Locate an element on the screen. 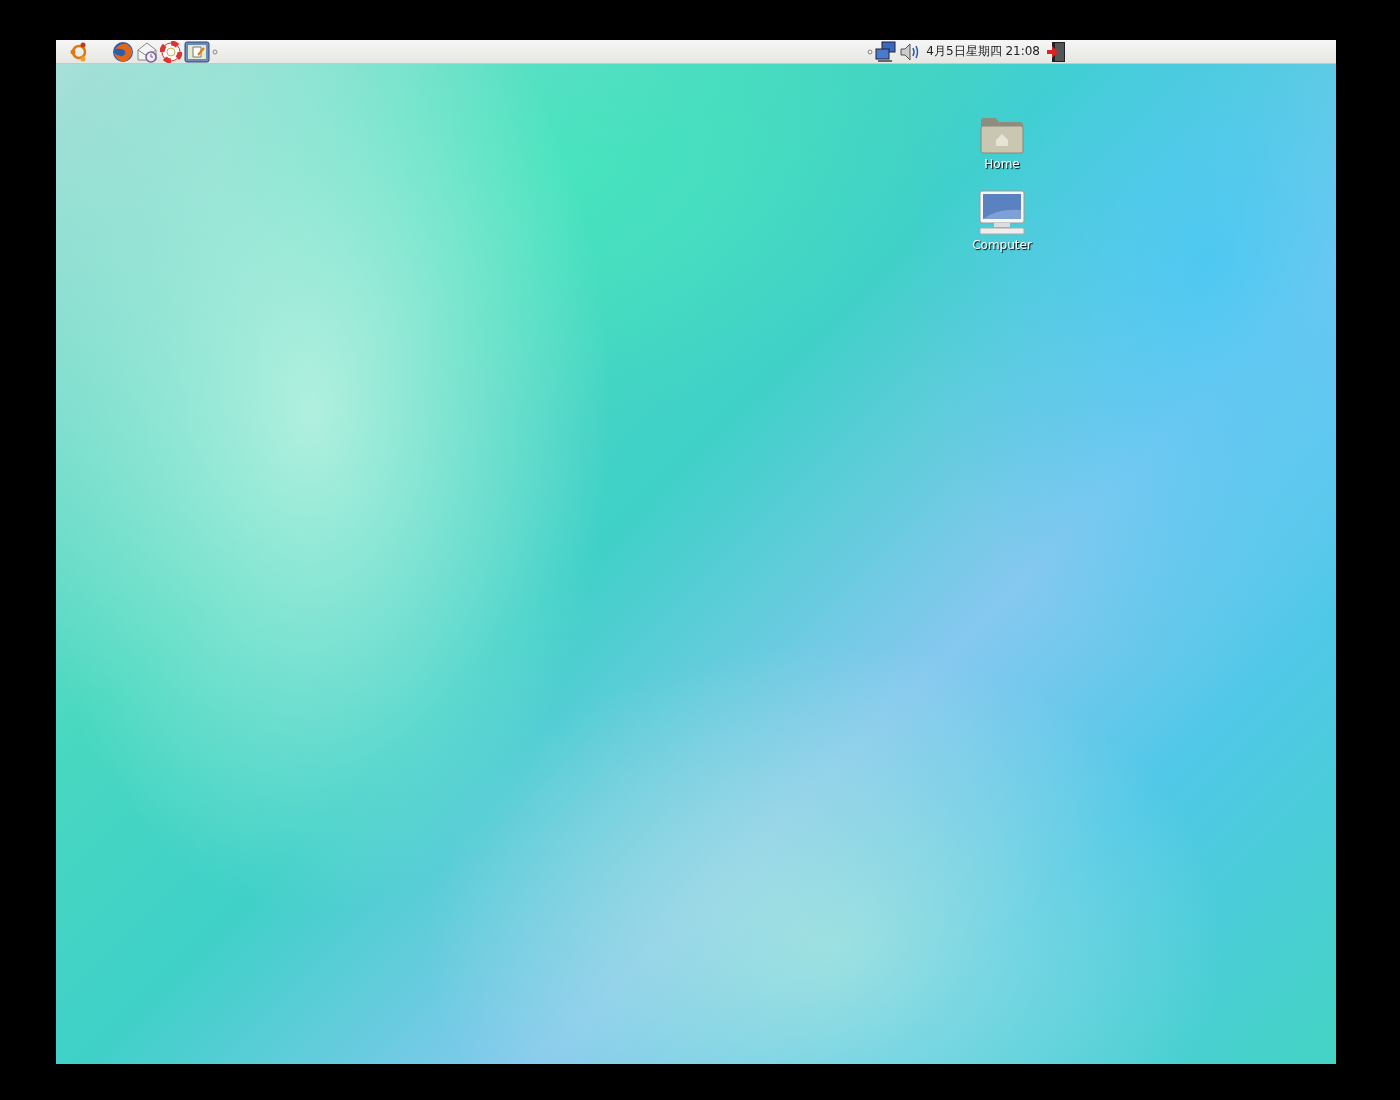 This screenshot has height=1100, width=1400. network-icon is located at coordinates (886, 51).